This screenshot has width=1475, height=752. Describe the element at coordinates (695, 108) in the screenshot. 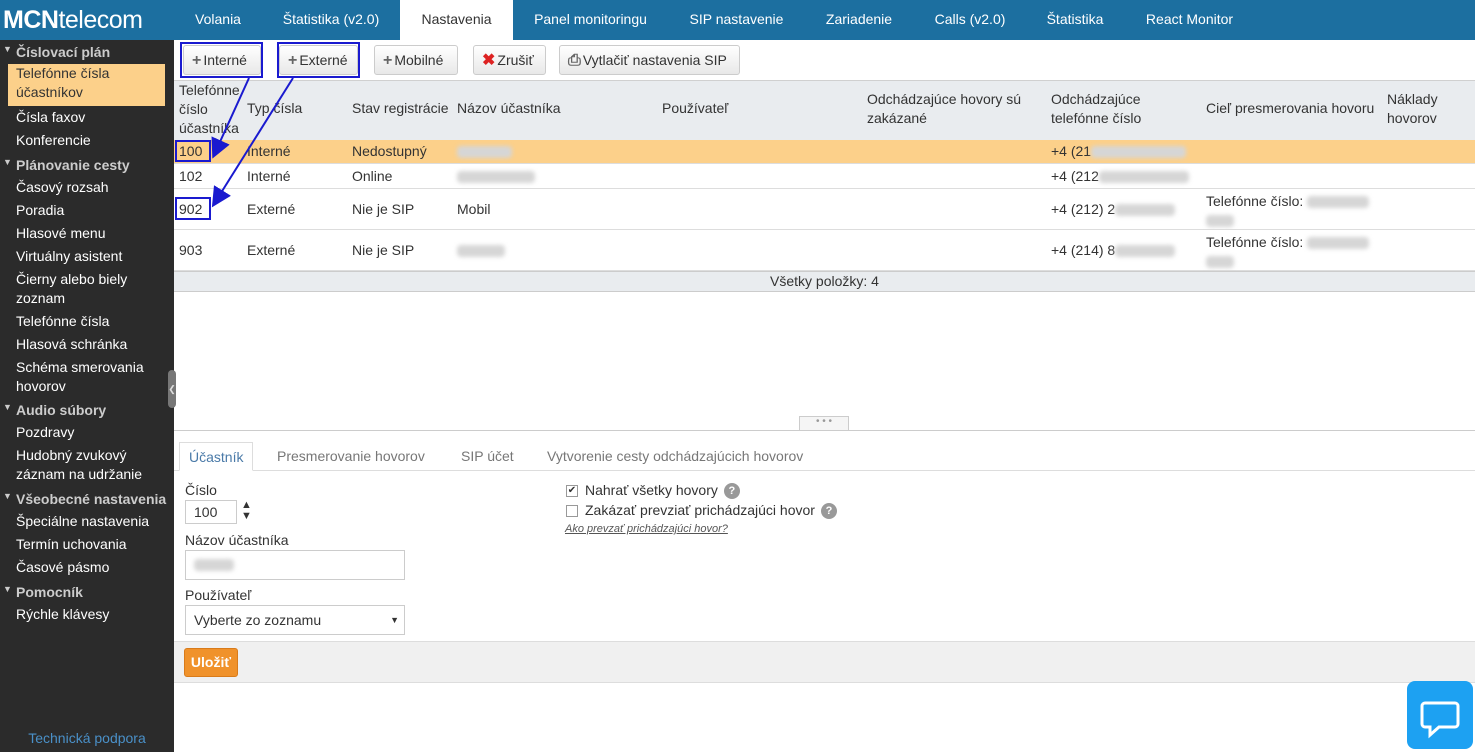

I see `col-header-user: Používateľ` at that location.